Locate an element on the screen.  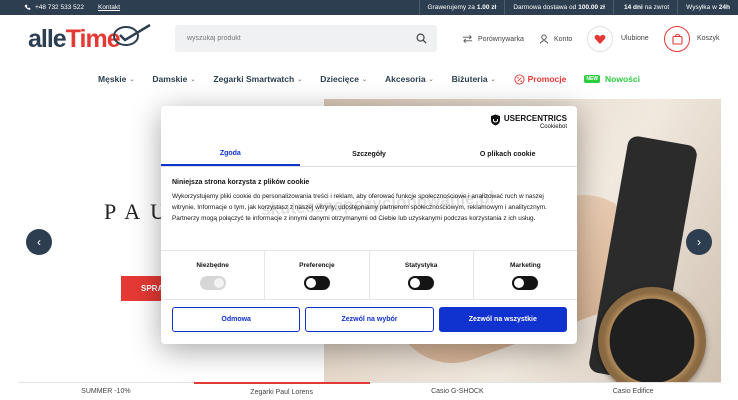
toggle-preferences: Preferencje is located at coordinates (317, 275).